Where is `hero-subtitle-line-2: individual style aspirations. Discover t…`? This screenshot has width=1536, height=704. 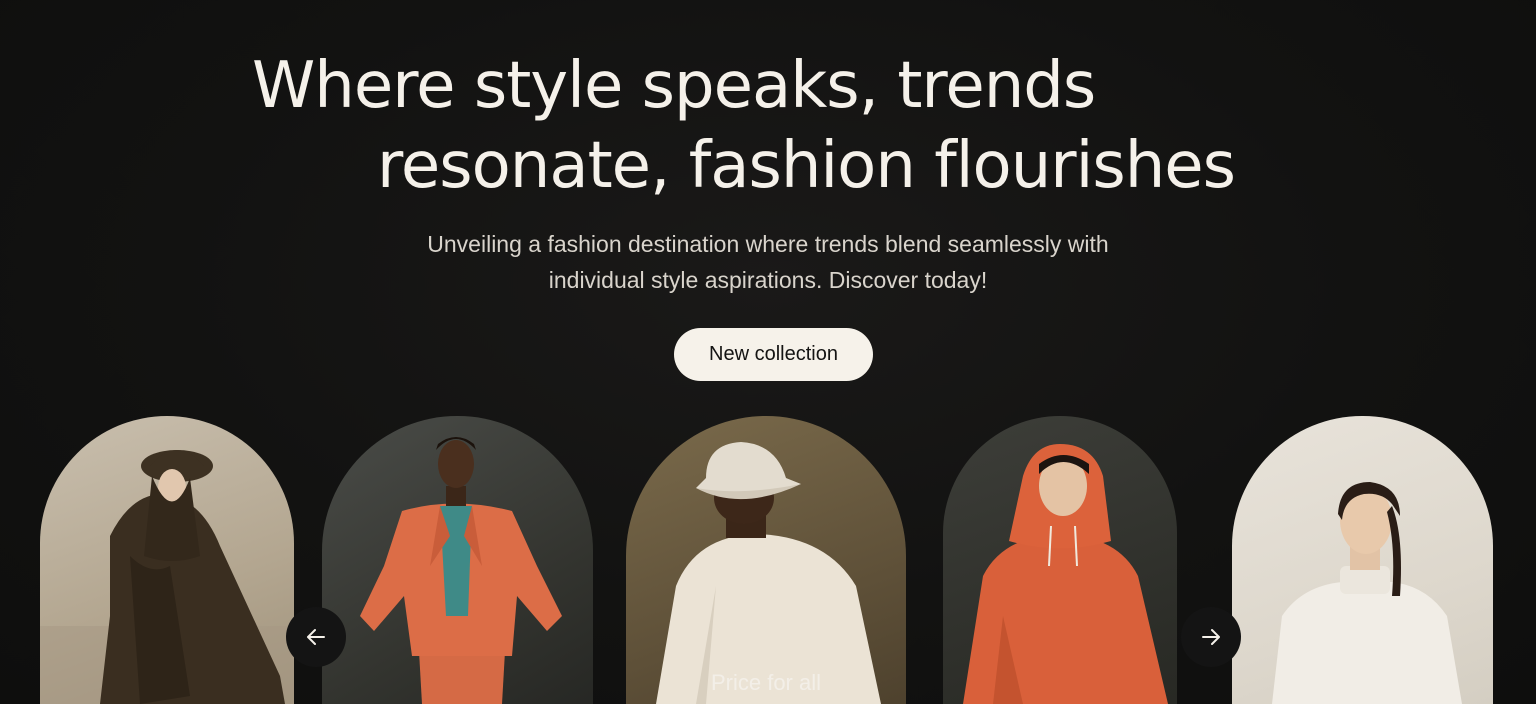 hero-subtitle-line-2: individual style aspirations. Discover t… is located at coordinates (768, 280).